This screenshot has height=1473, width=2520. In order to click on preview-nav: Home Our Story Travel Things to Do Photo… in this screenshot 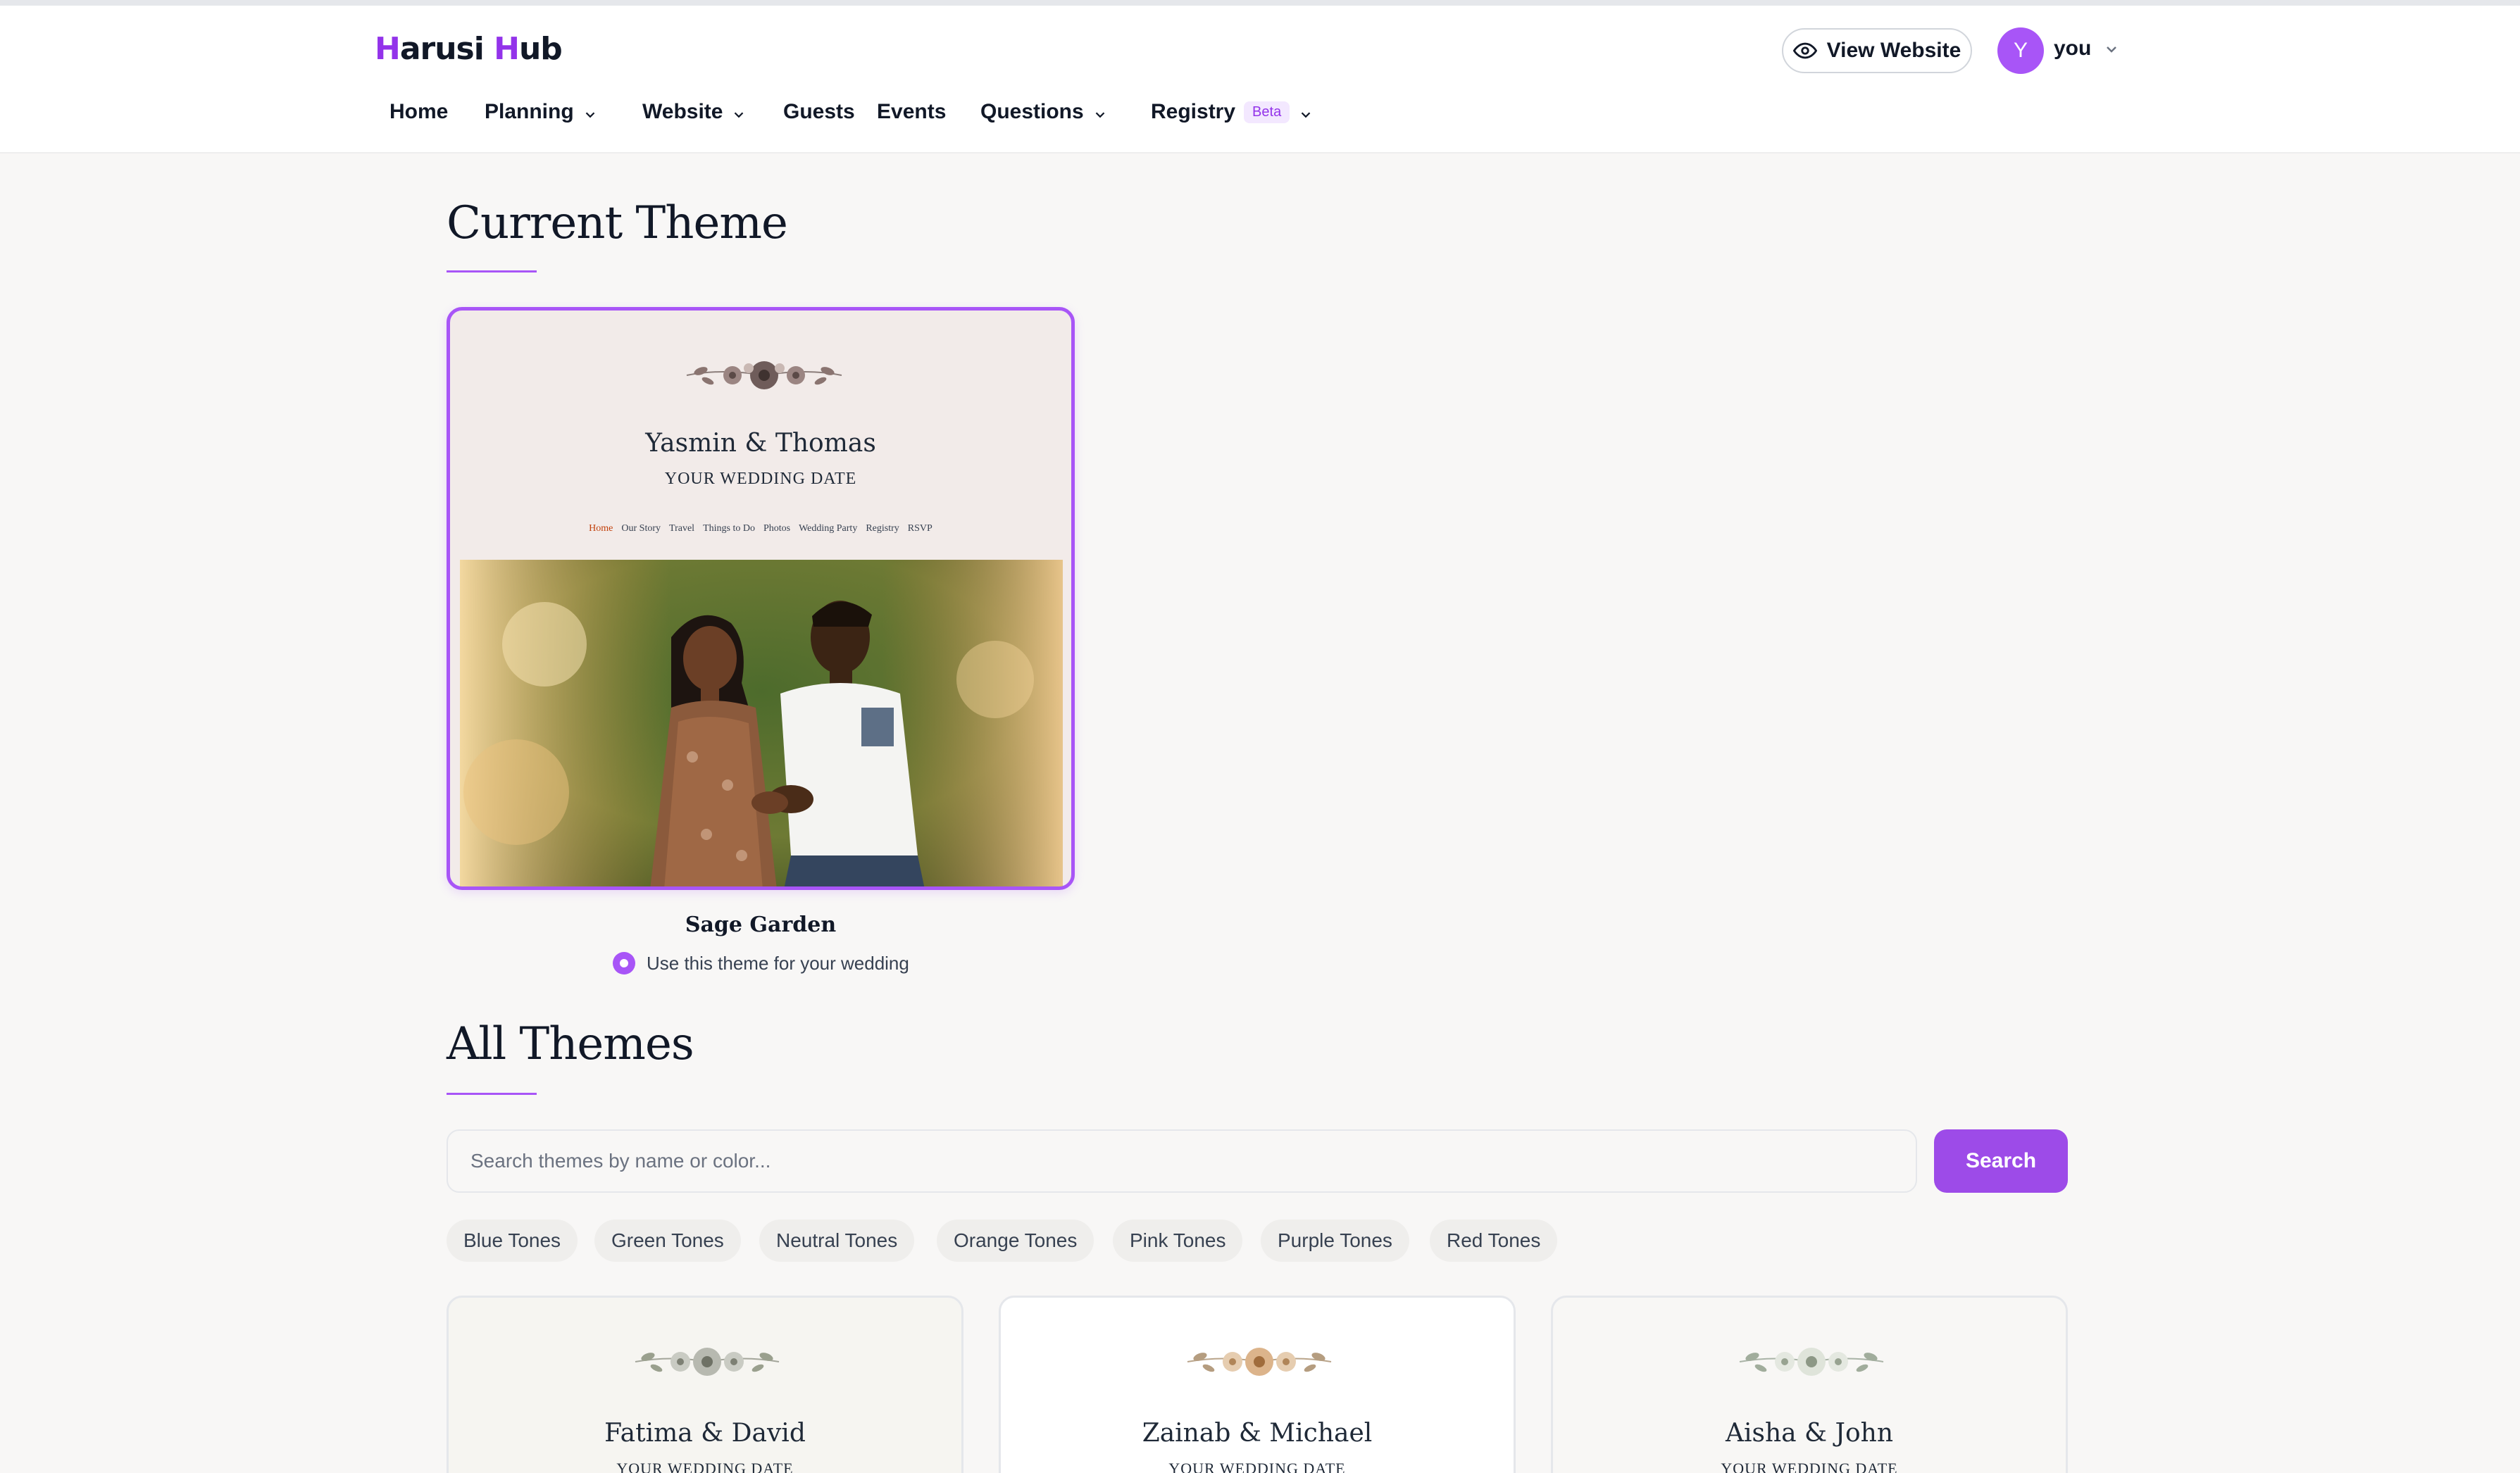, I will do `click(761, 528)`.